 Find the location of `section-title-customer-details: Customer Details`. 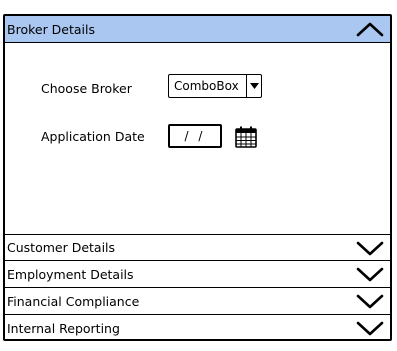

section-title-customer-details: Customer Details is located at coordinates (61, 247).